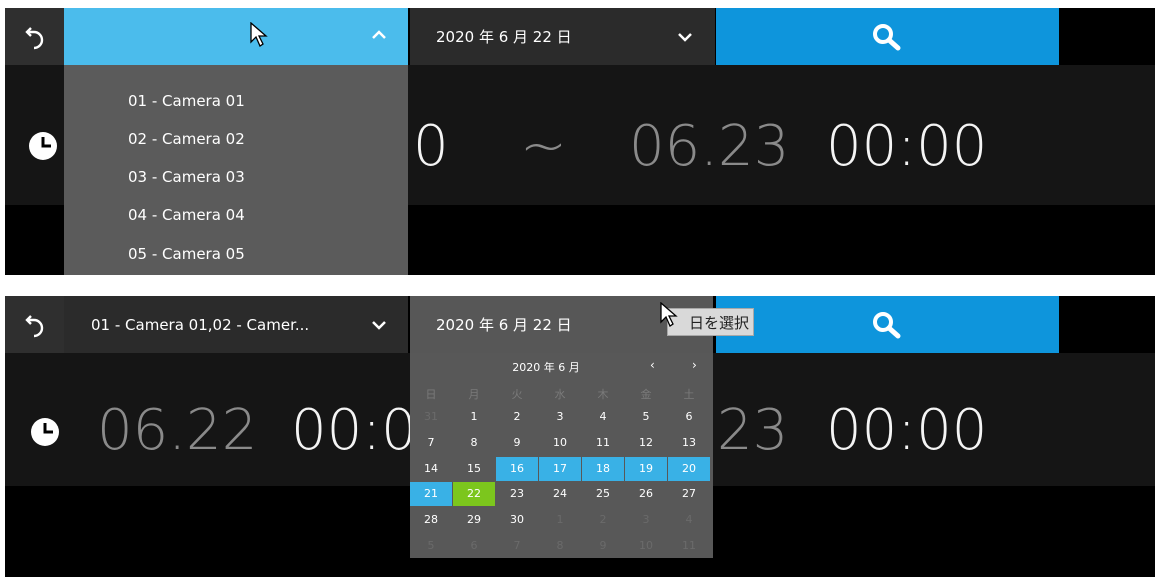  What do you see at coordinates (689, 394) in the screenshot?
I see `weekday-header: 土` at bounding box center [689, 394].